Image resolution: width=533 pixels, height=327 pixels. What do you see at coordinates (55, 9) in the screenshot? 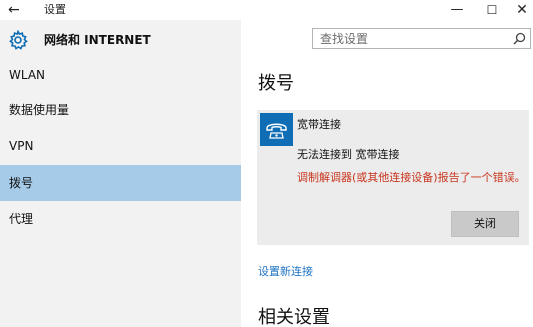
I see `window-title: 设置` at bounding box center [55, 9].